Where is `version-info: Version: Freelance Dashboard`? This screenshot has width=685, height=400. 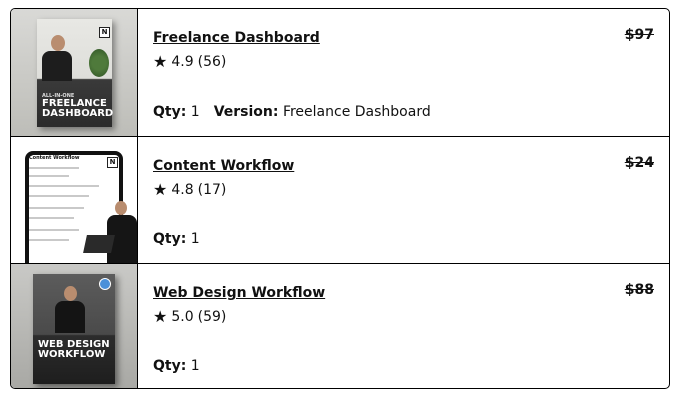 version-info: Version: Freelance Dashboard is located at coordinates (322, 112).